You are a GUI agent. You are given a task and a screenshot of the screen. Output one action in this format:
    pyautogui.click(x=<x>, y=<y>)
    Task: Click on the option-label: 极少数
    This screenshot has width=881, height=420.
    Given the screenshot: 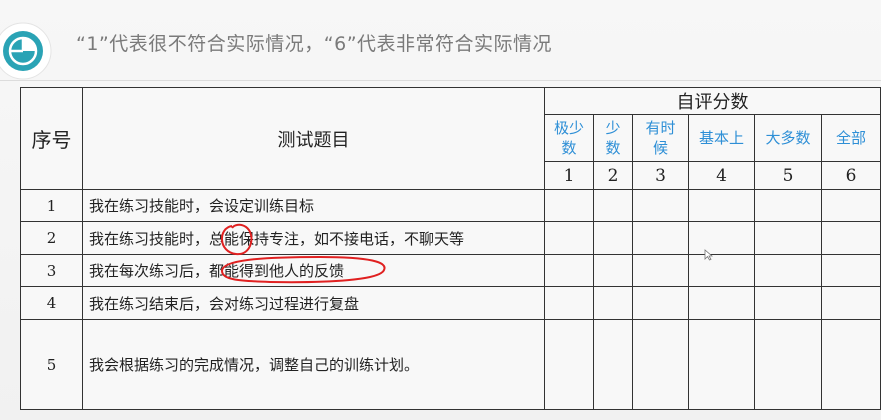 What is the action you would take?
    pyautogui.click(x=569, y=138)
    